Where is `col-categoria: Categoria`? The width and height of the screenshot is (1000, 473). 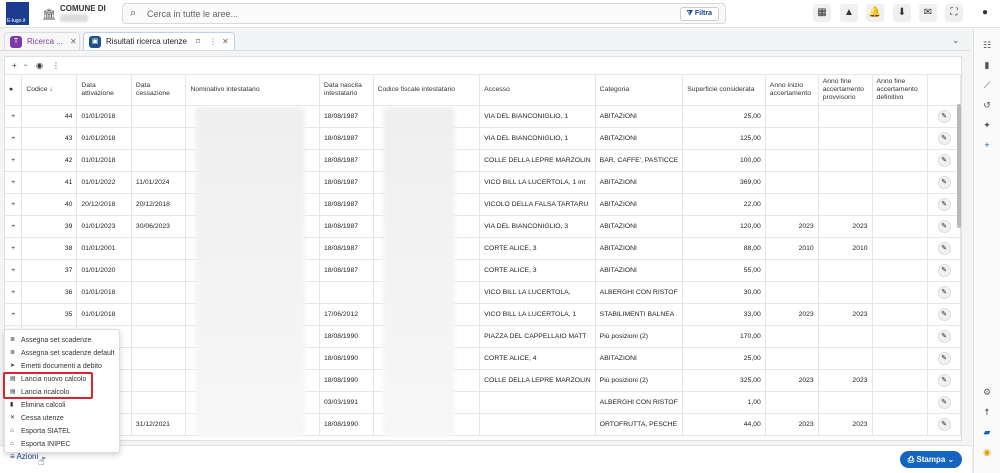
col-categoria: Categoria is located at coordinates (639, 90).